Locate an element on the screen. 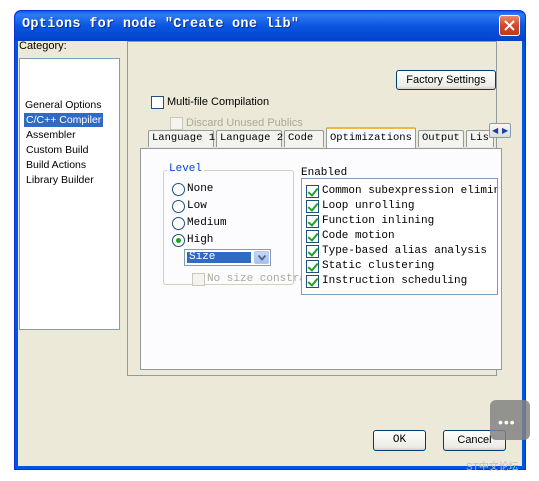 The width and height of the screenshot is (539, 481). factory-settings-button: Factory Settings is located at coordinates (446, 80).